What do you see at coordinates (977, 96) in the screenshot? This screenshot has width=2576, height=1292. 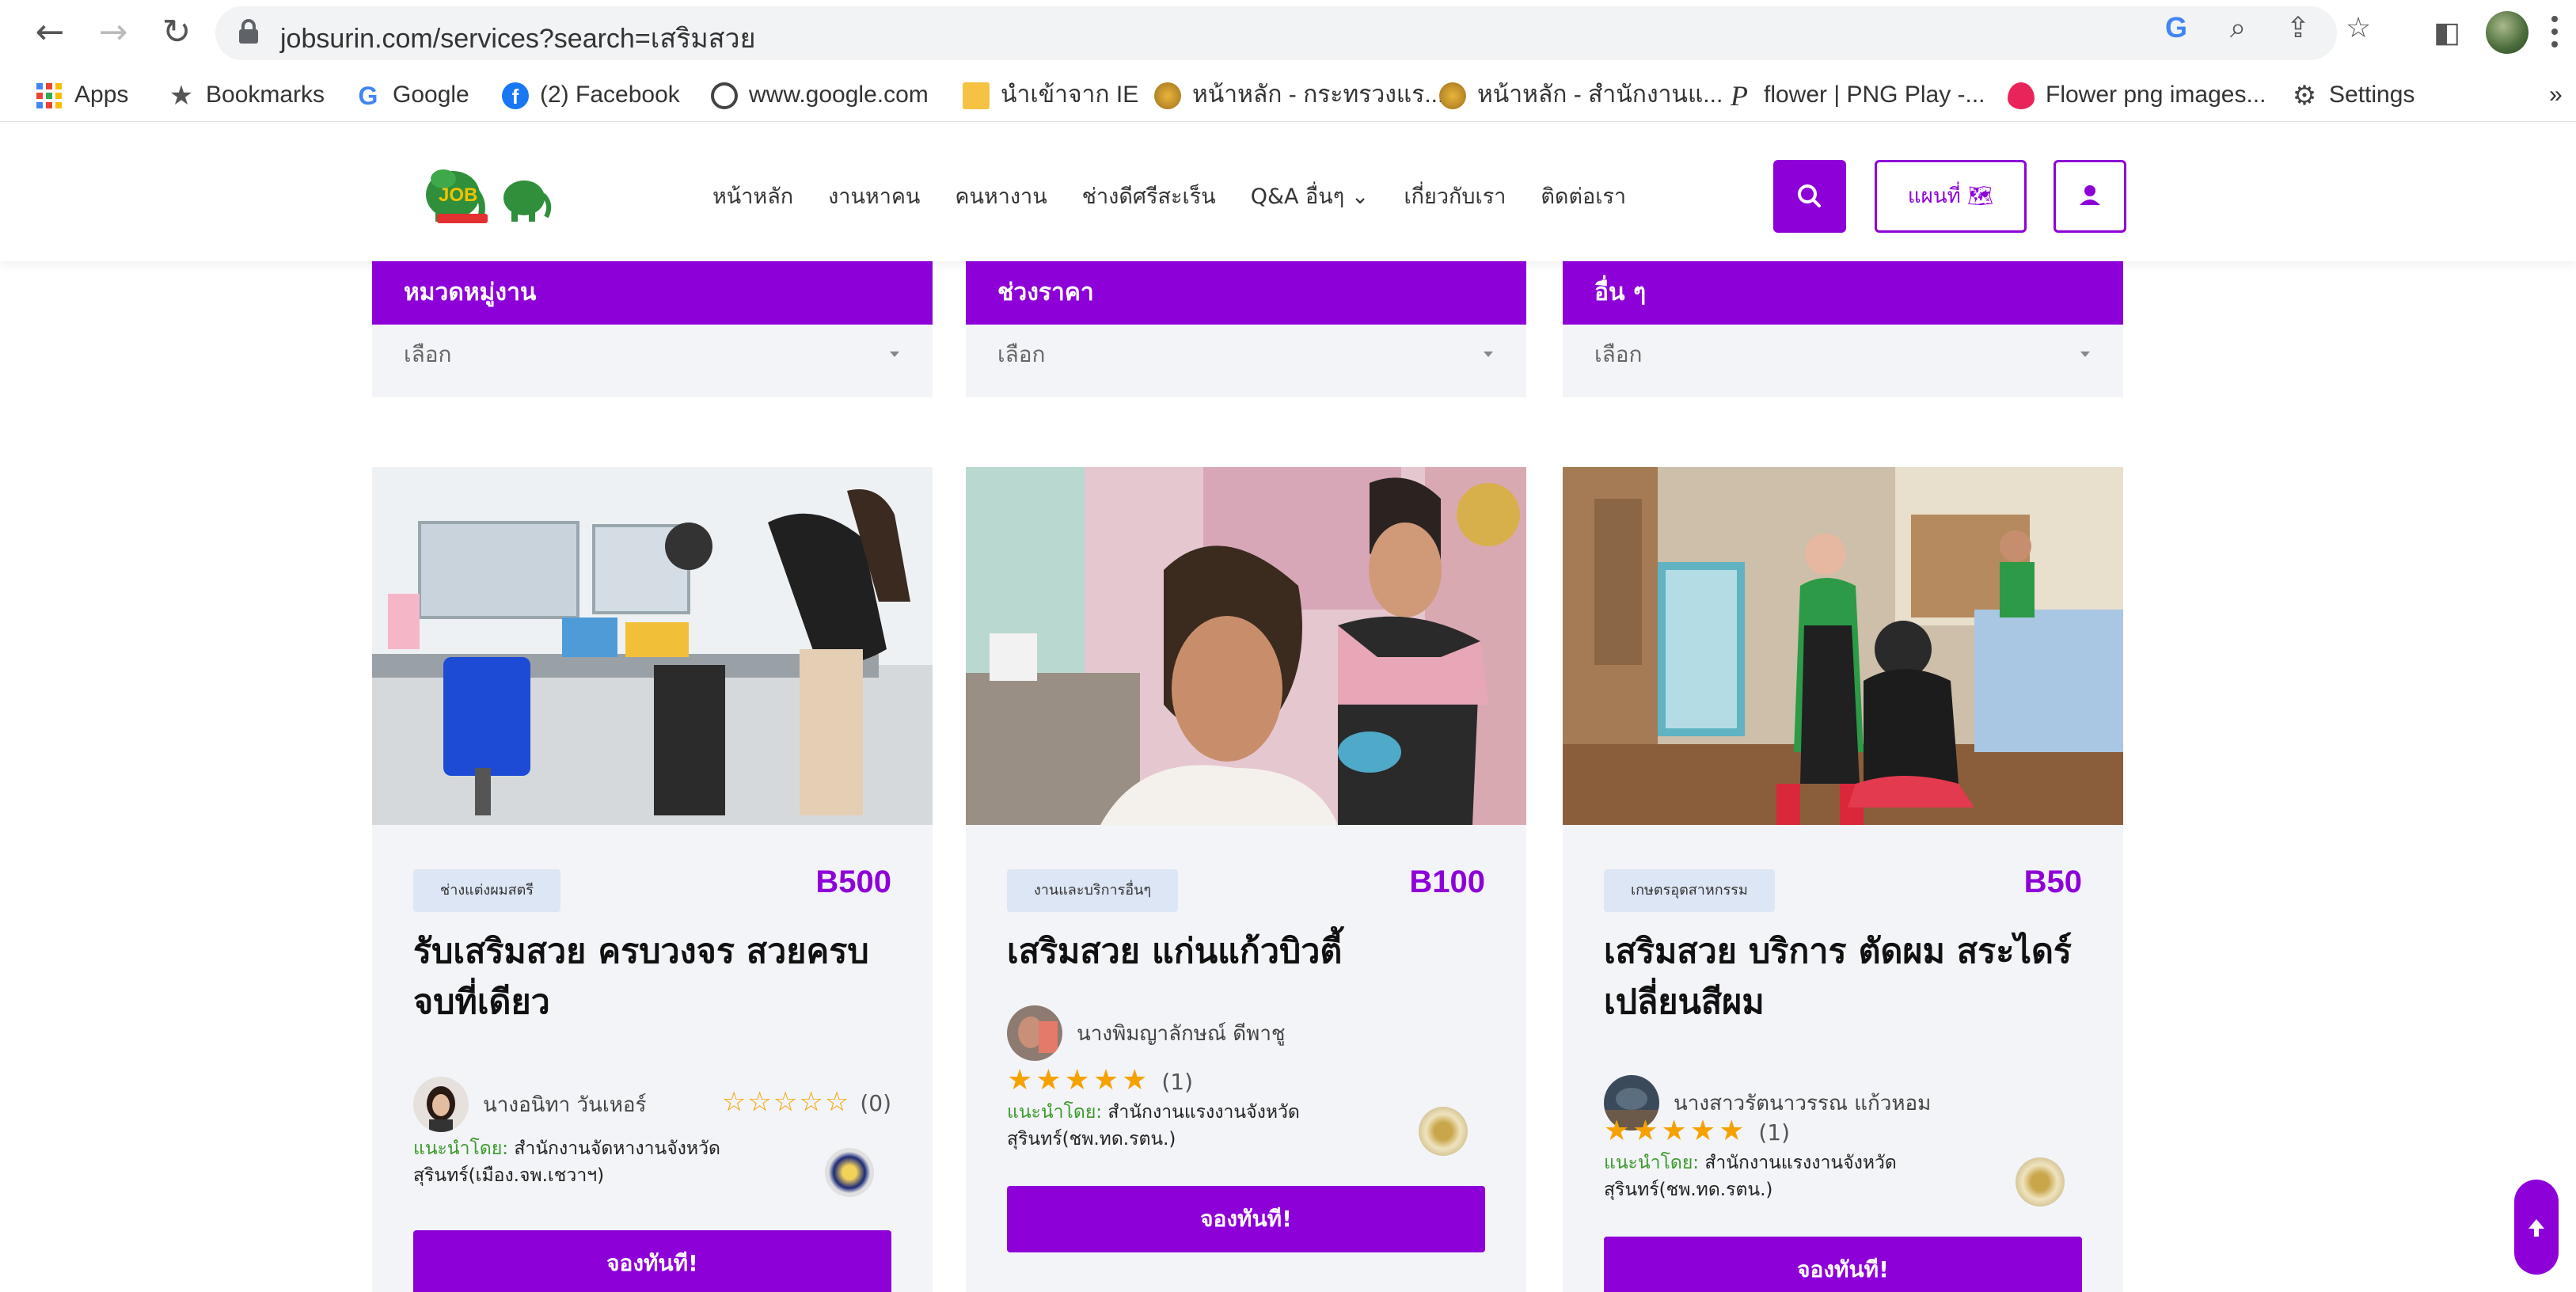 I see `folder-icon` at bounding box center [977, 96].